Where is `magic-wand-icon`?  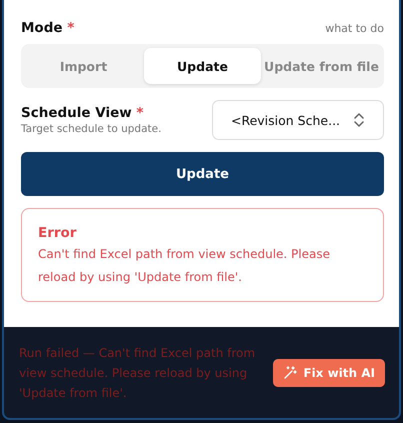 magic-wand-icon is located at coordinates (290, 373).